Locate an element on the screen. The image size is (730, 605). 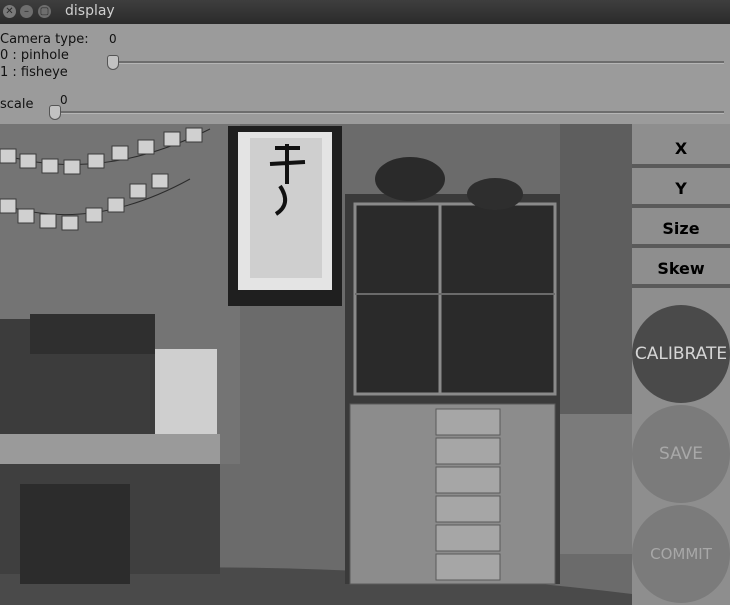
maximize-window-button: ▢ is located at coordinates (44, 11).